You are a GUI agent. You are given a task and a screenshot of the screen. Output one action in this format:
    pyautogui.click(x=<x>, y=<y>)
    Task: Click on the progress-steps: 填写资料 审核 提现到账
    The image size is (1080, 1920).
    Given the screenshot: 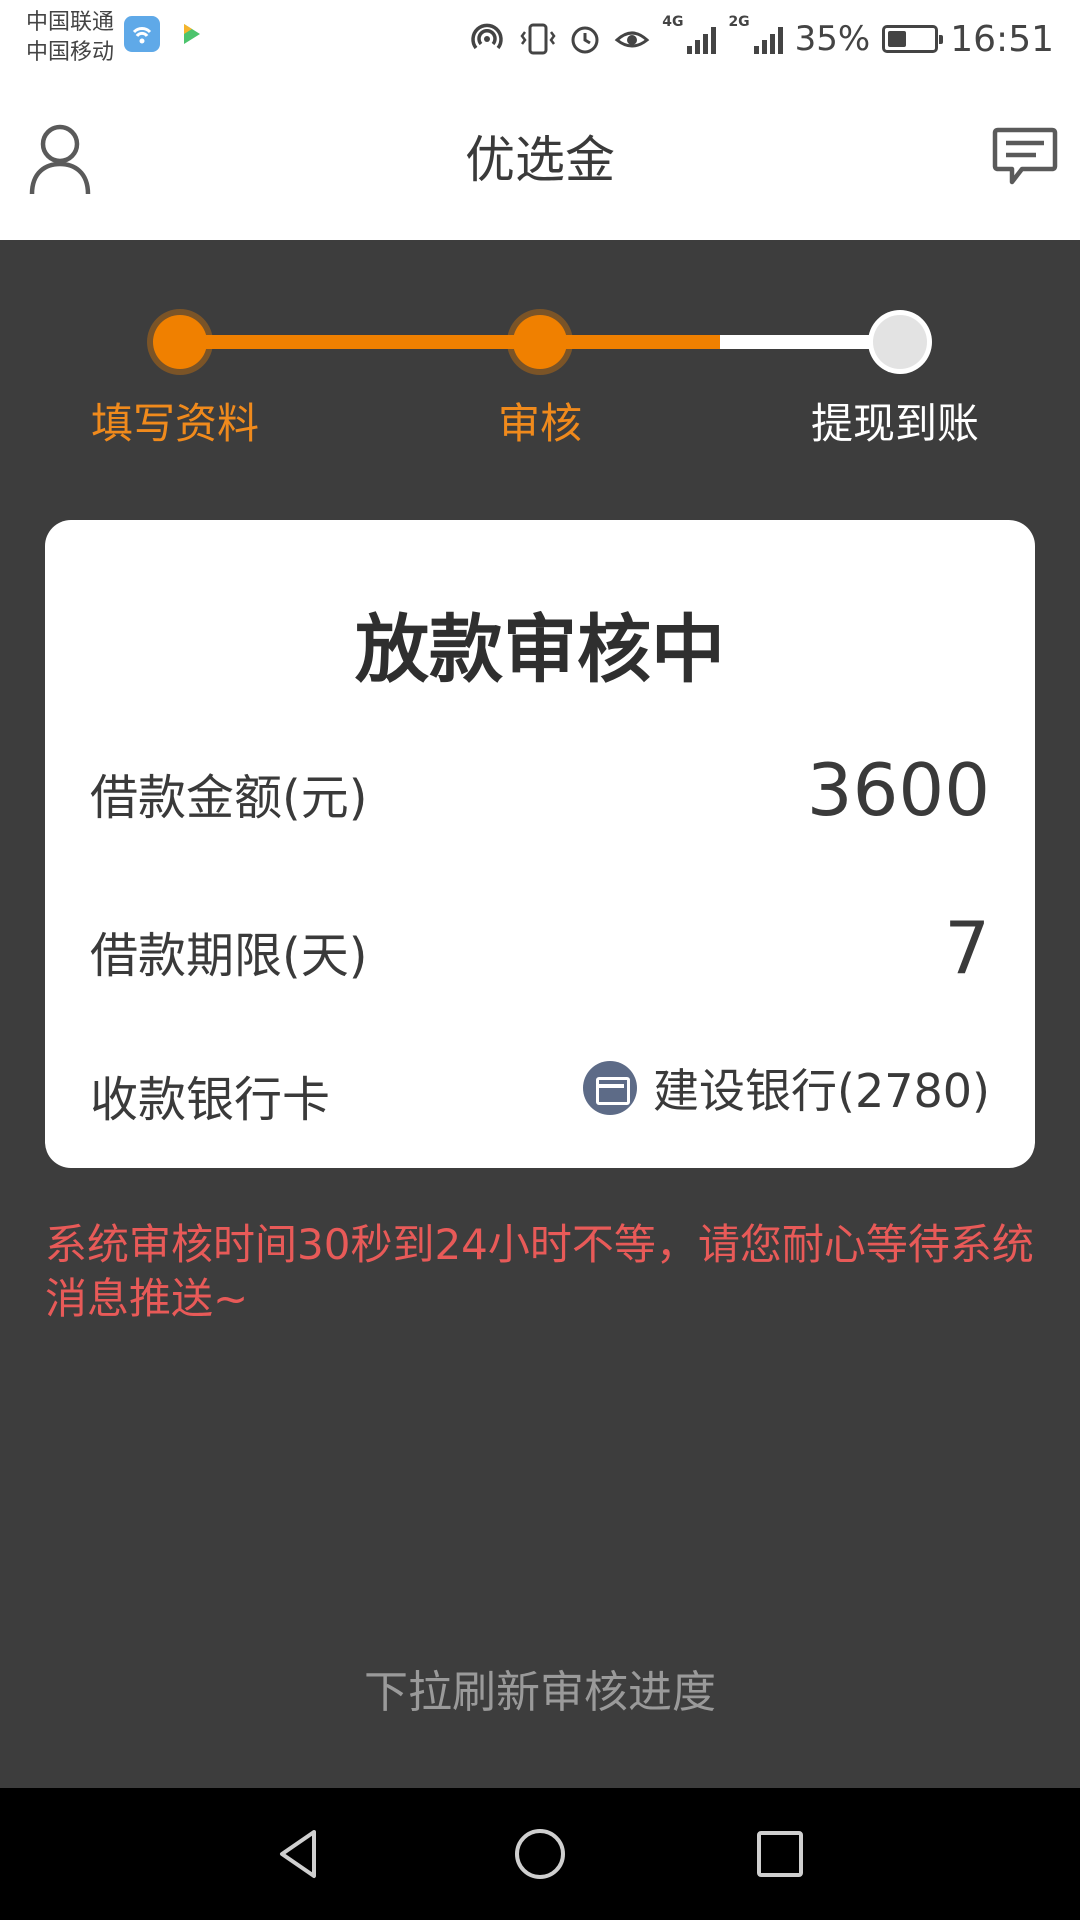 What is the action you would take?
    pyautogui.click(x=540, y=370)
    